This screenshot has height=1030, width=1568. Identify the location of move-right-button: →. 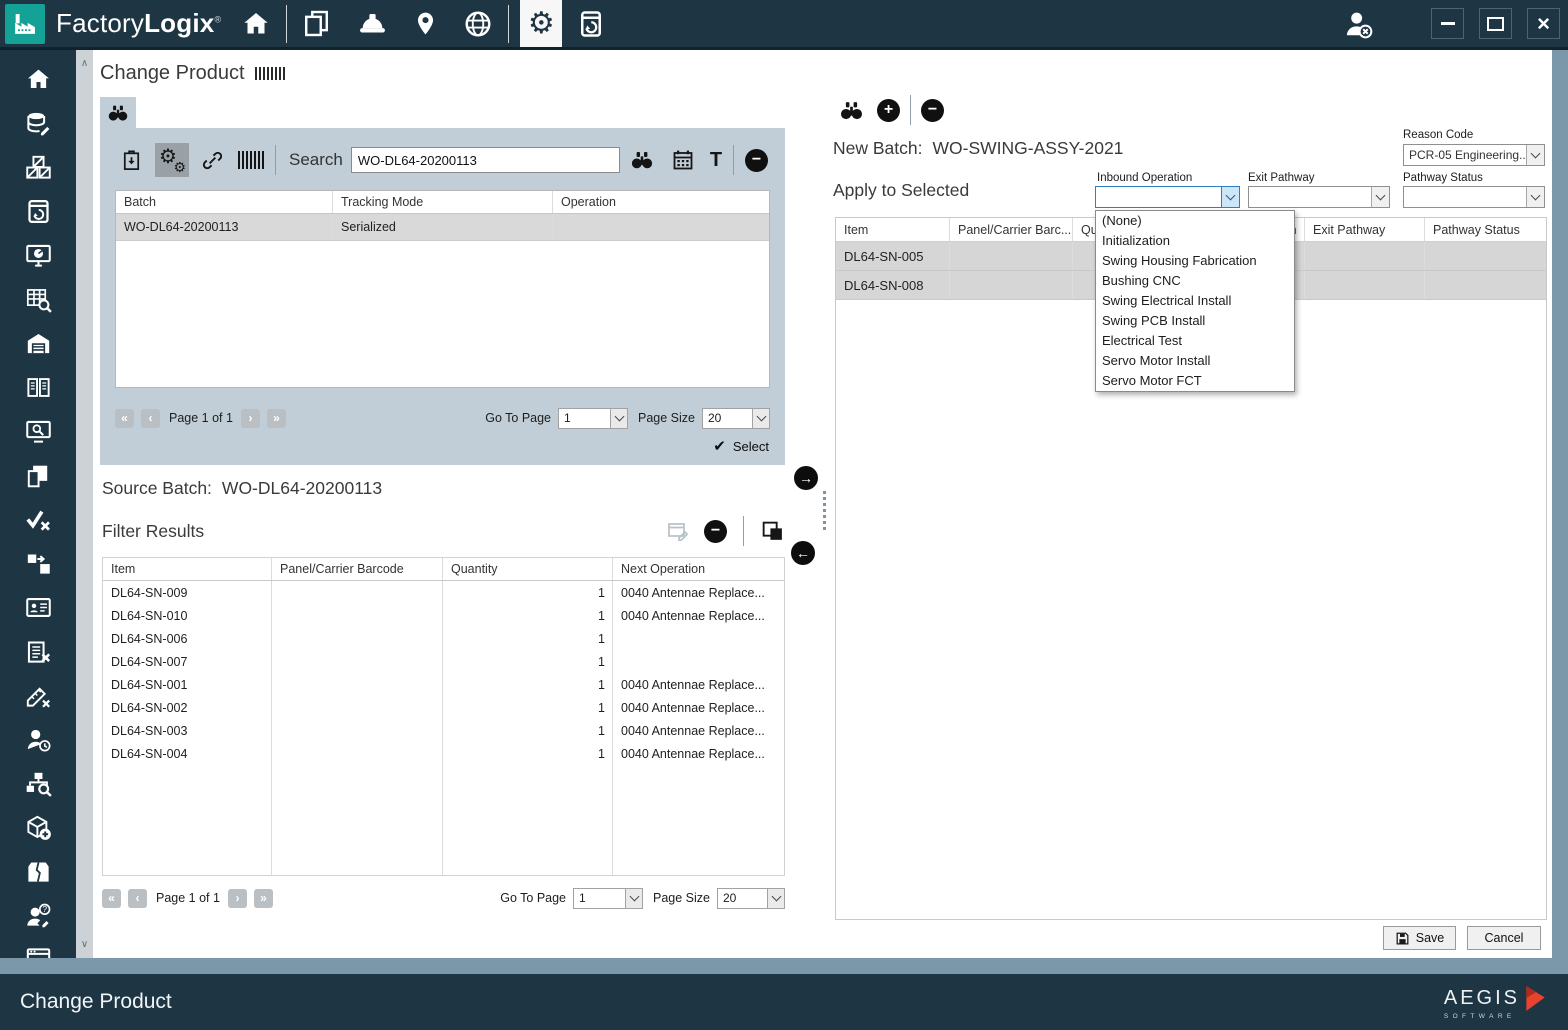
(806, 478).